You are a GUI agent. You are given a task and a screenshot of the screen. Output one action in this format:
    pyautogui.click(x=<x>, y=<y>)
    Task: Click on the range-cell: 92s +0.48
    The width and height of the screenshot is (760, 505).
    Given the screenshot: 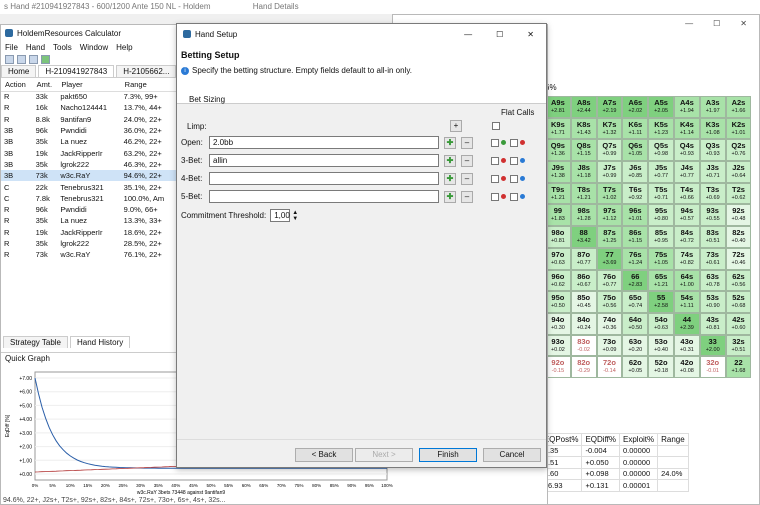 What is the action you would take?
    pyautogui.click(x=738, y=215)
    